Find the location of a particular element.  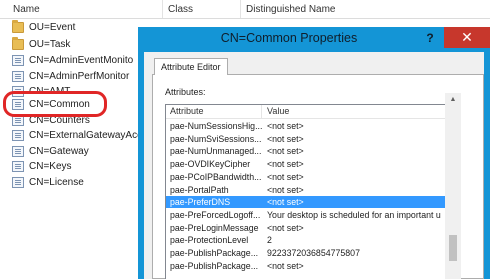

attribute-row: pae-NumSessionsHig... <not set> is located at coordinates (306, 126).